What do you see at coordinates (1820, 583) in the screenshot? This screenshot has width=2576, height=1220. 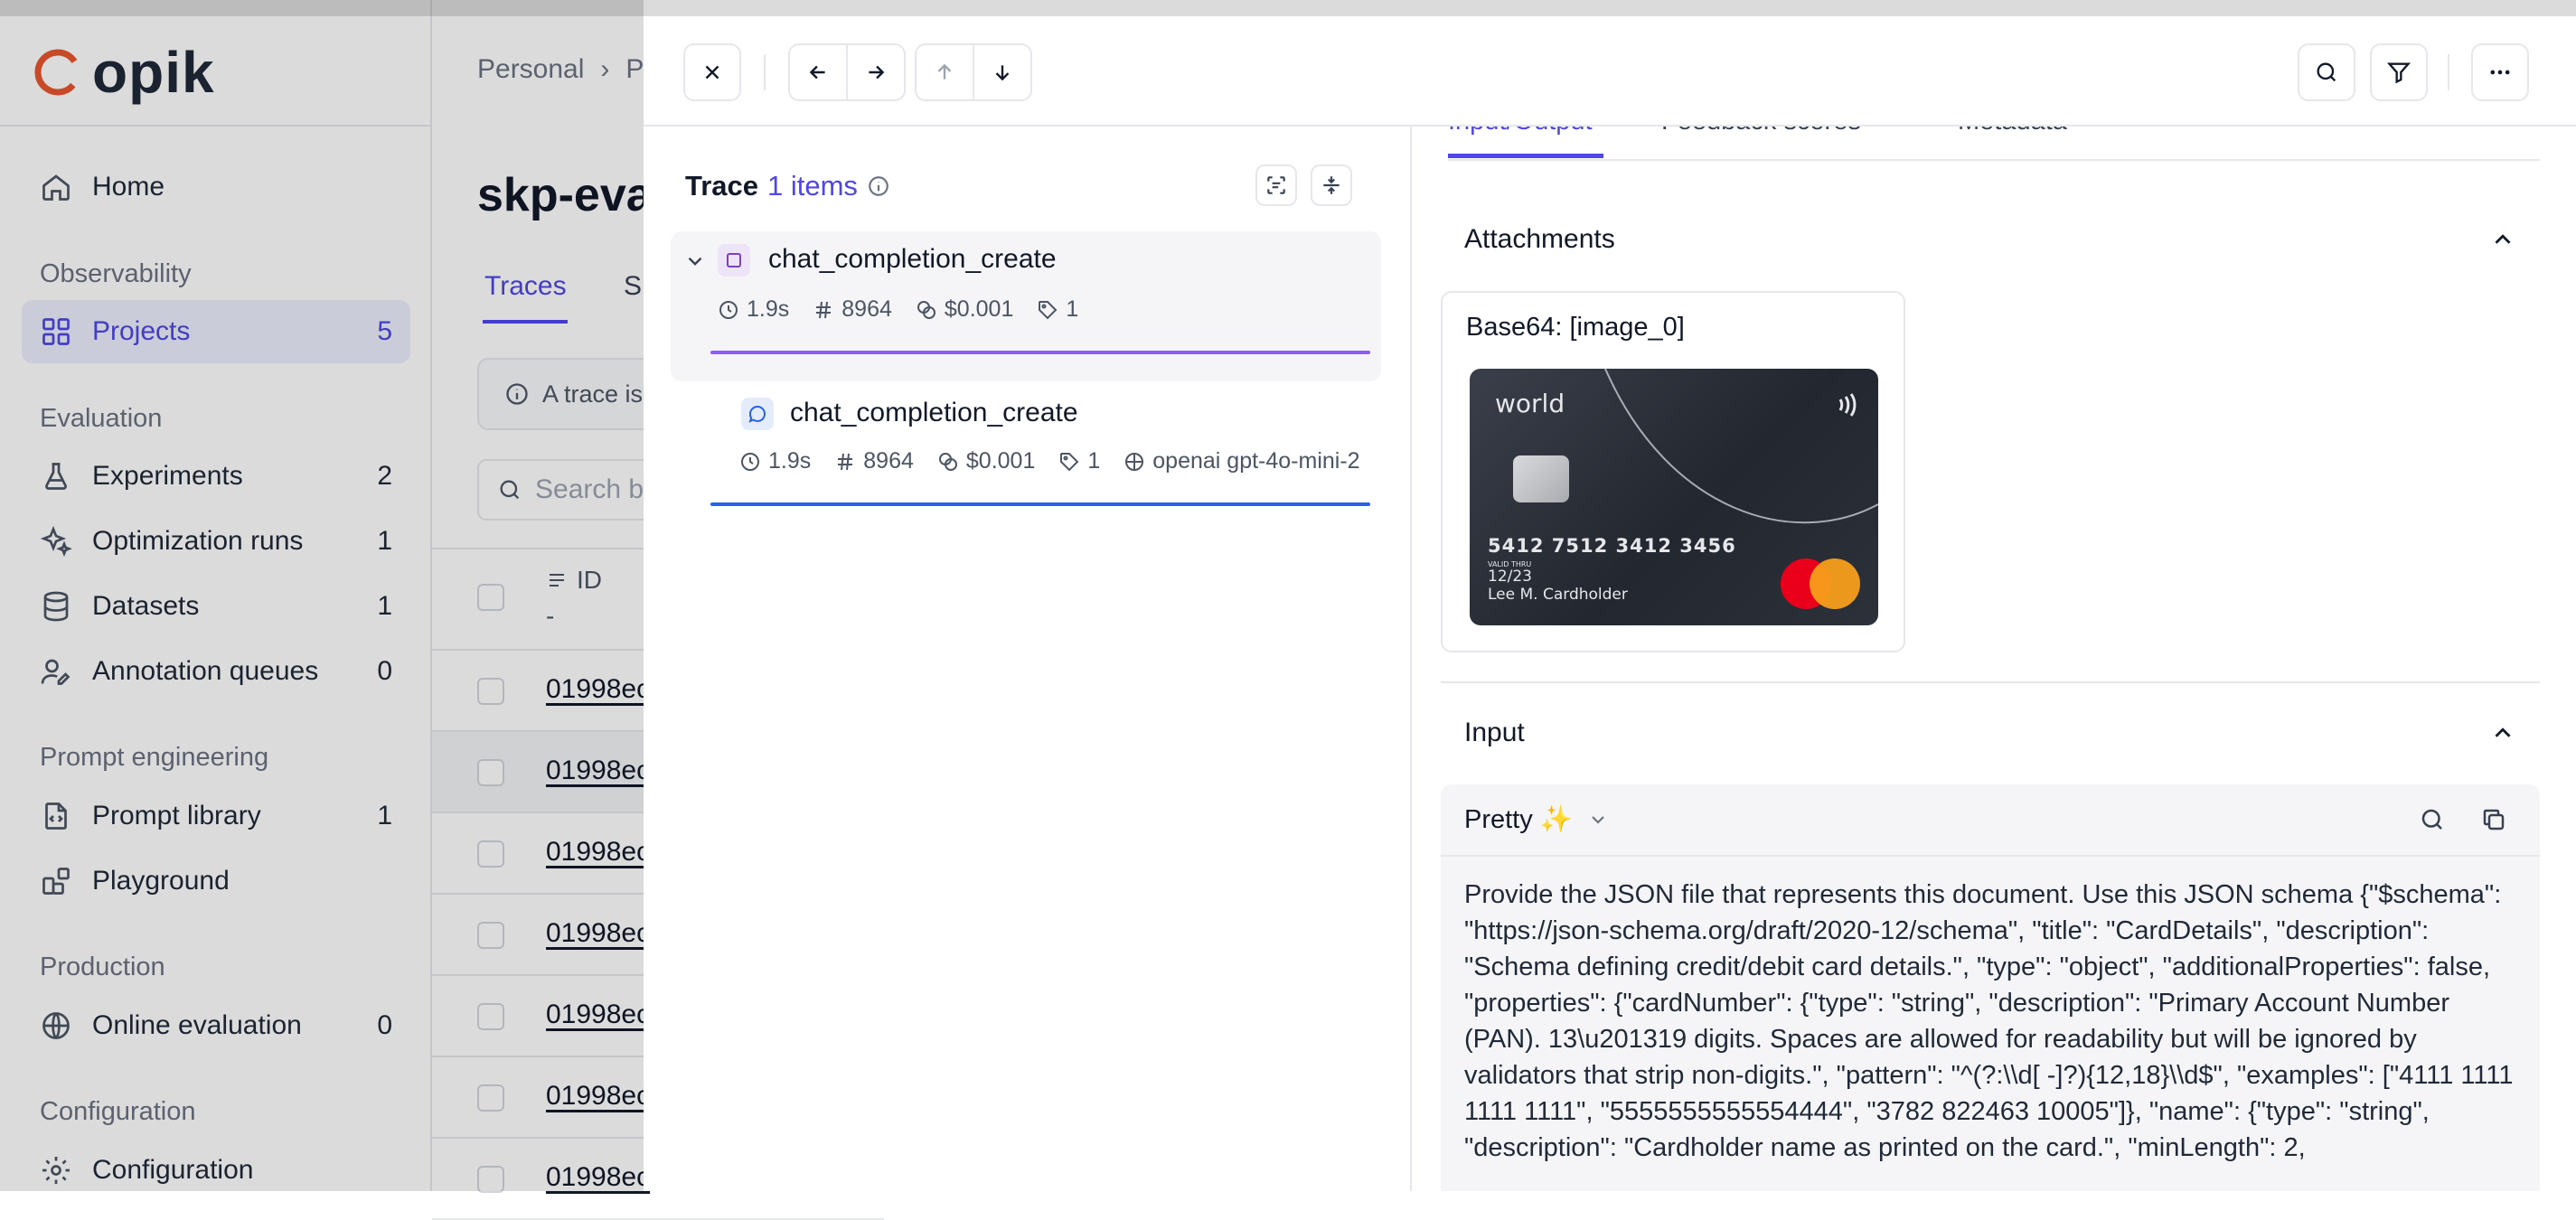 I see `mastercard-logo` at bounding box center [1820, 583].